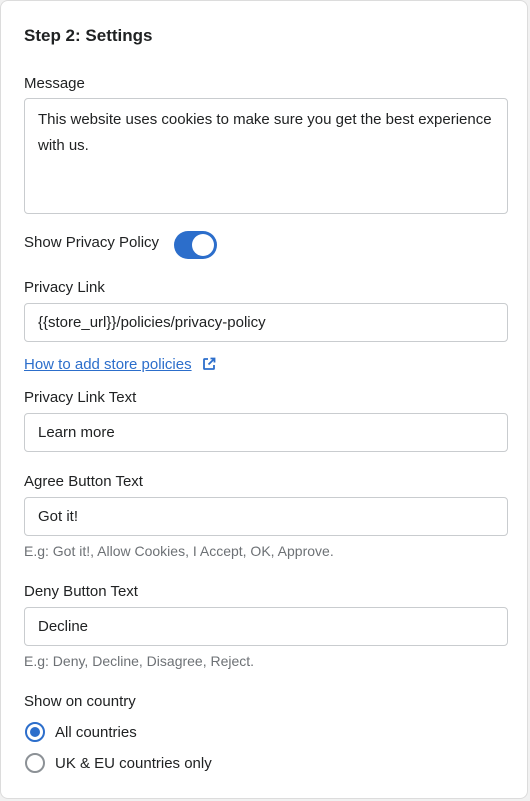 Image resolution: width=530 pixels, height=801 pixels. I want to click on deny-button-text-label: Deny Button Text, so click(81, 591).